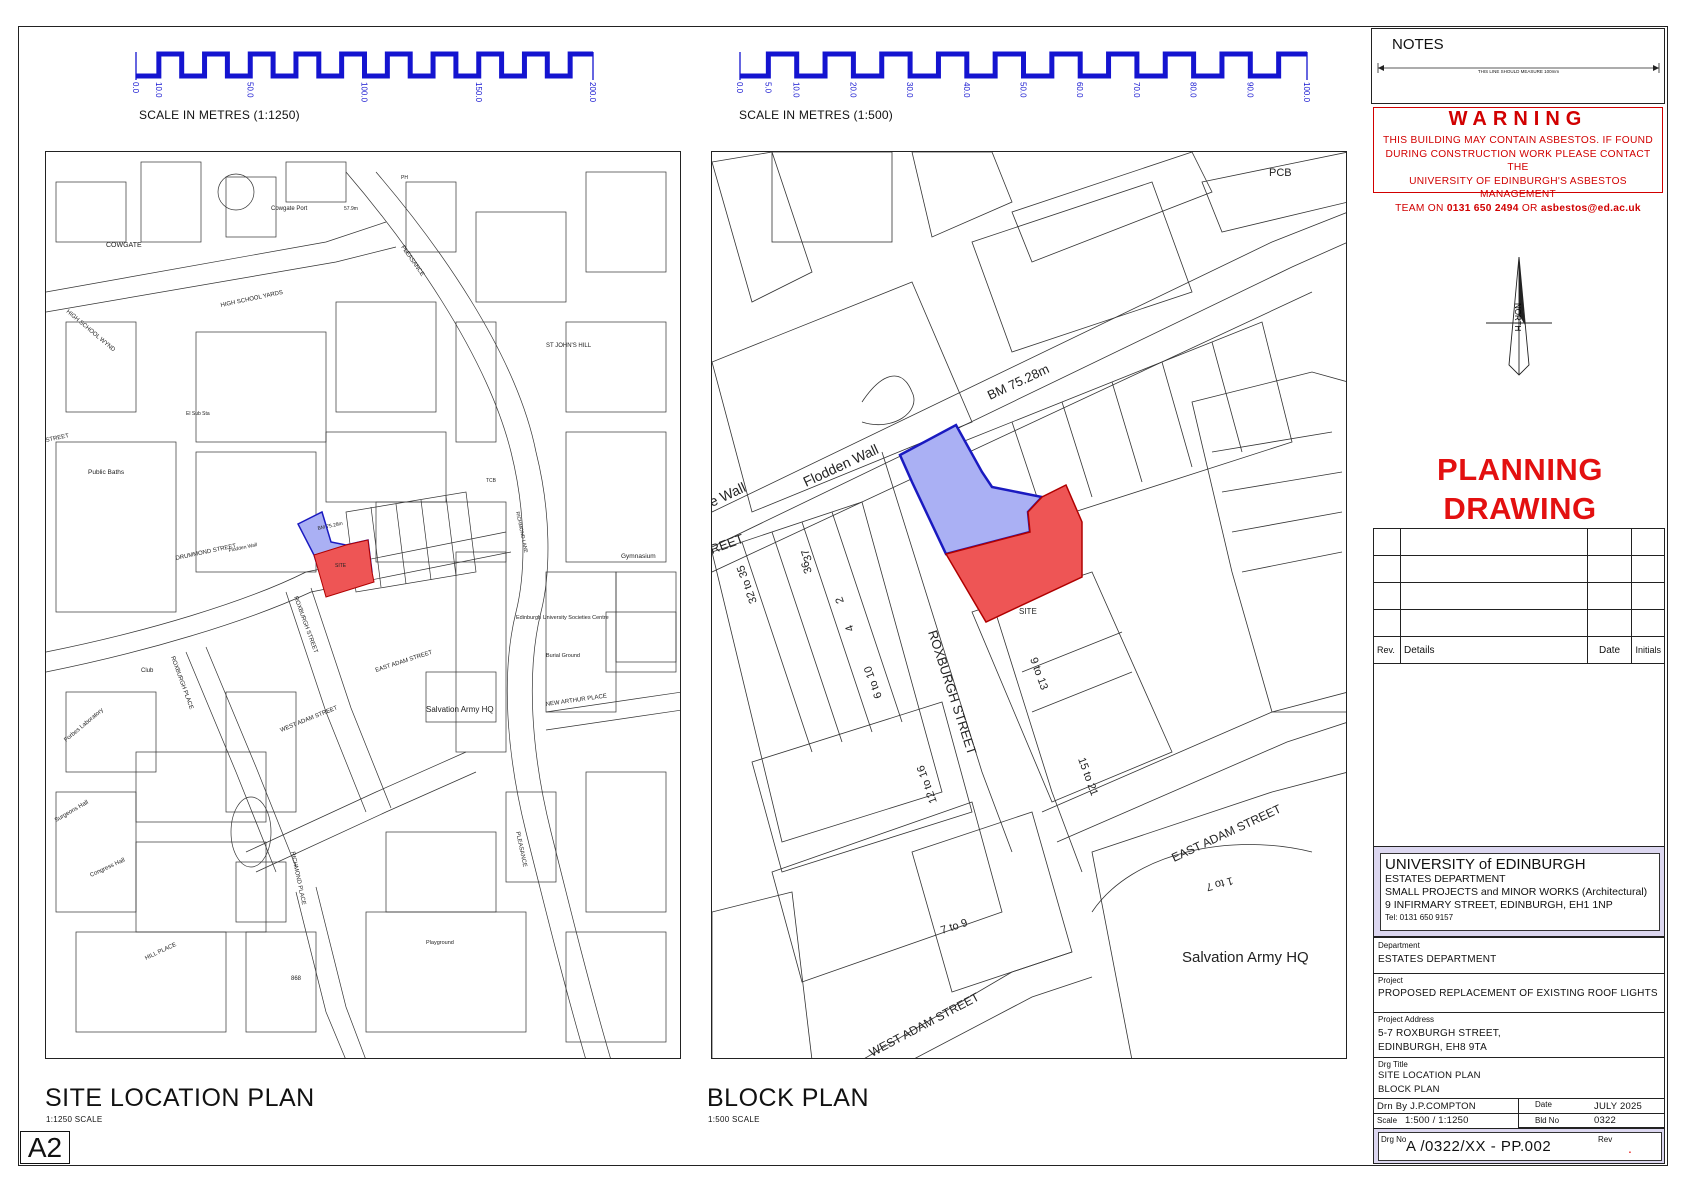 This screenshot has width=1684, height=1191. What do you see at coordinates (351, 209) in the screenshot?
I see `label-spot-height: 57.9m` at bounding box center [351, 209].